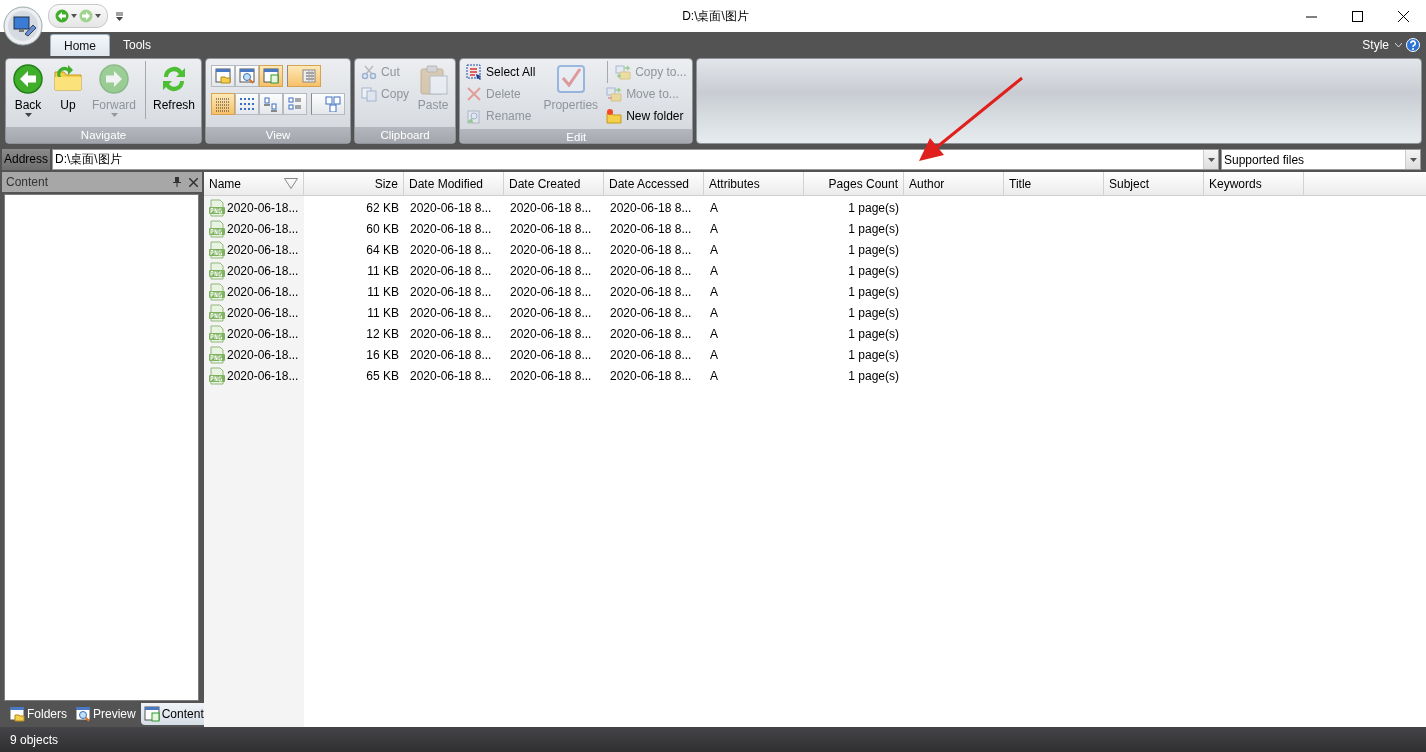  What do you see at coordinates (433, 79) in the screenshot?
I see `clipboard-icon` at bounding box center [433, 79].